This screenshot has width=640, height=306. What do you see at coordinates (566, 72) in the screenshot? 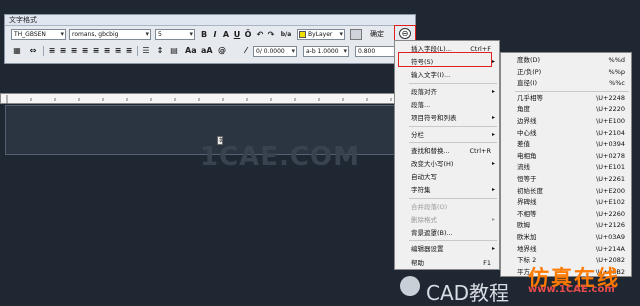
I see `symbol-menu-item: 正/负(P) %%p` at bounding box center [566, 72].